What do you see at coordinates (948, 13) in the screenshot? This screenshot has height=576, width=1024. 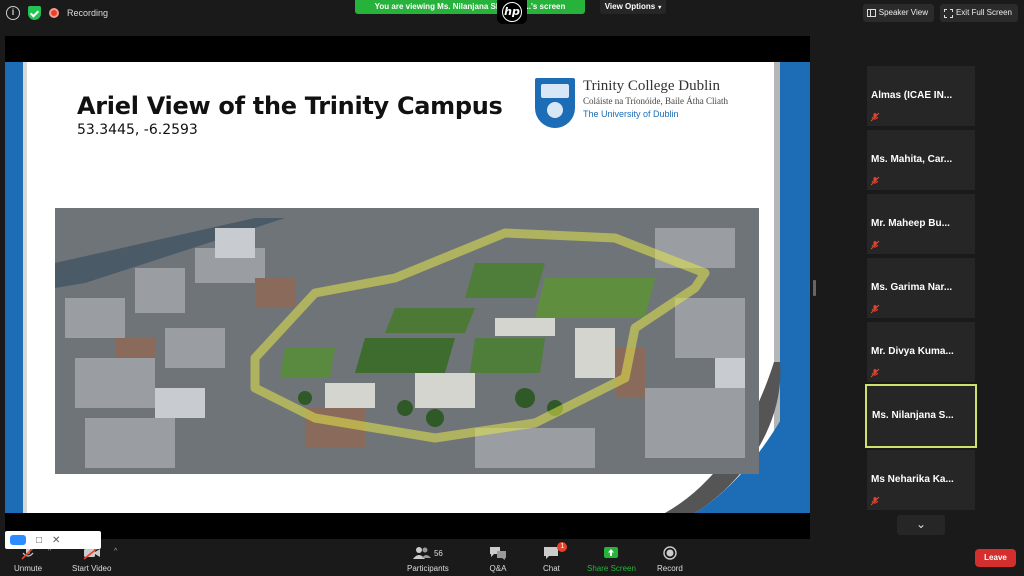 I see `exit-fullscreen-icon` at bounding box center [948, 13].